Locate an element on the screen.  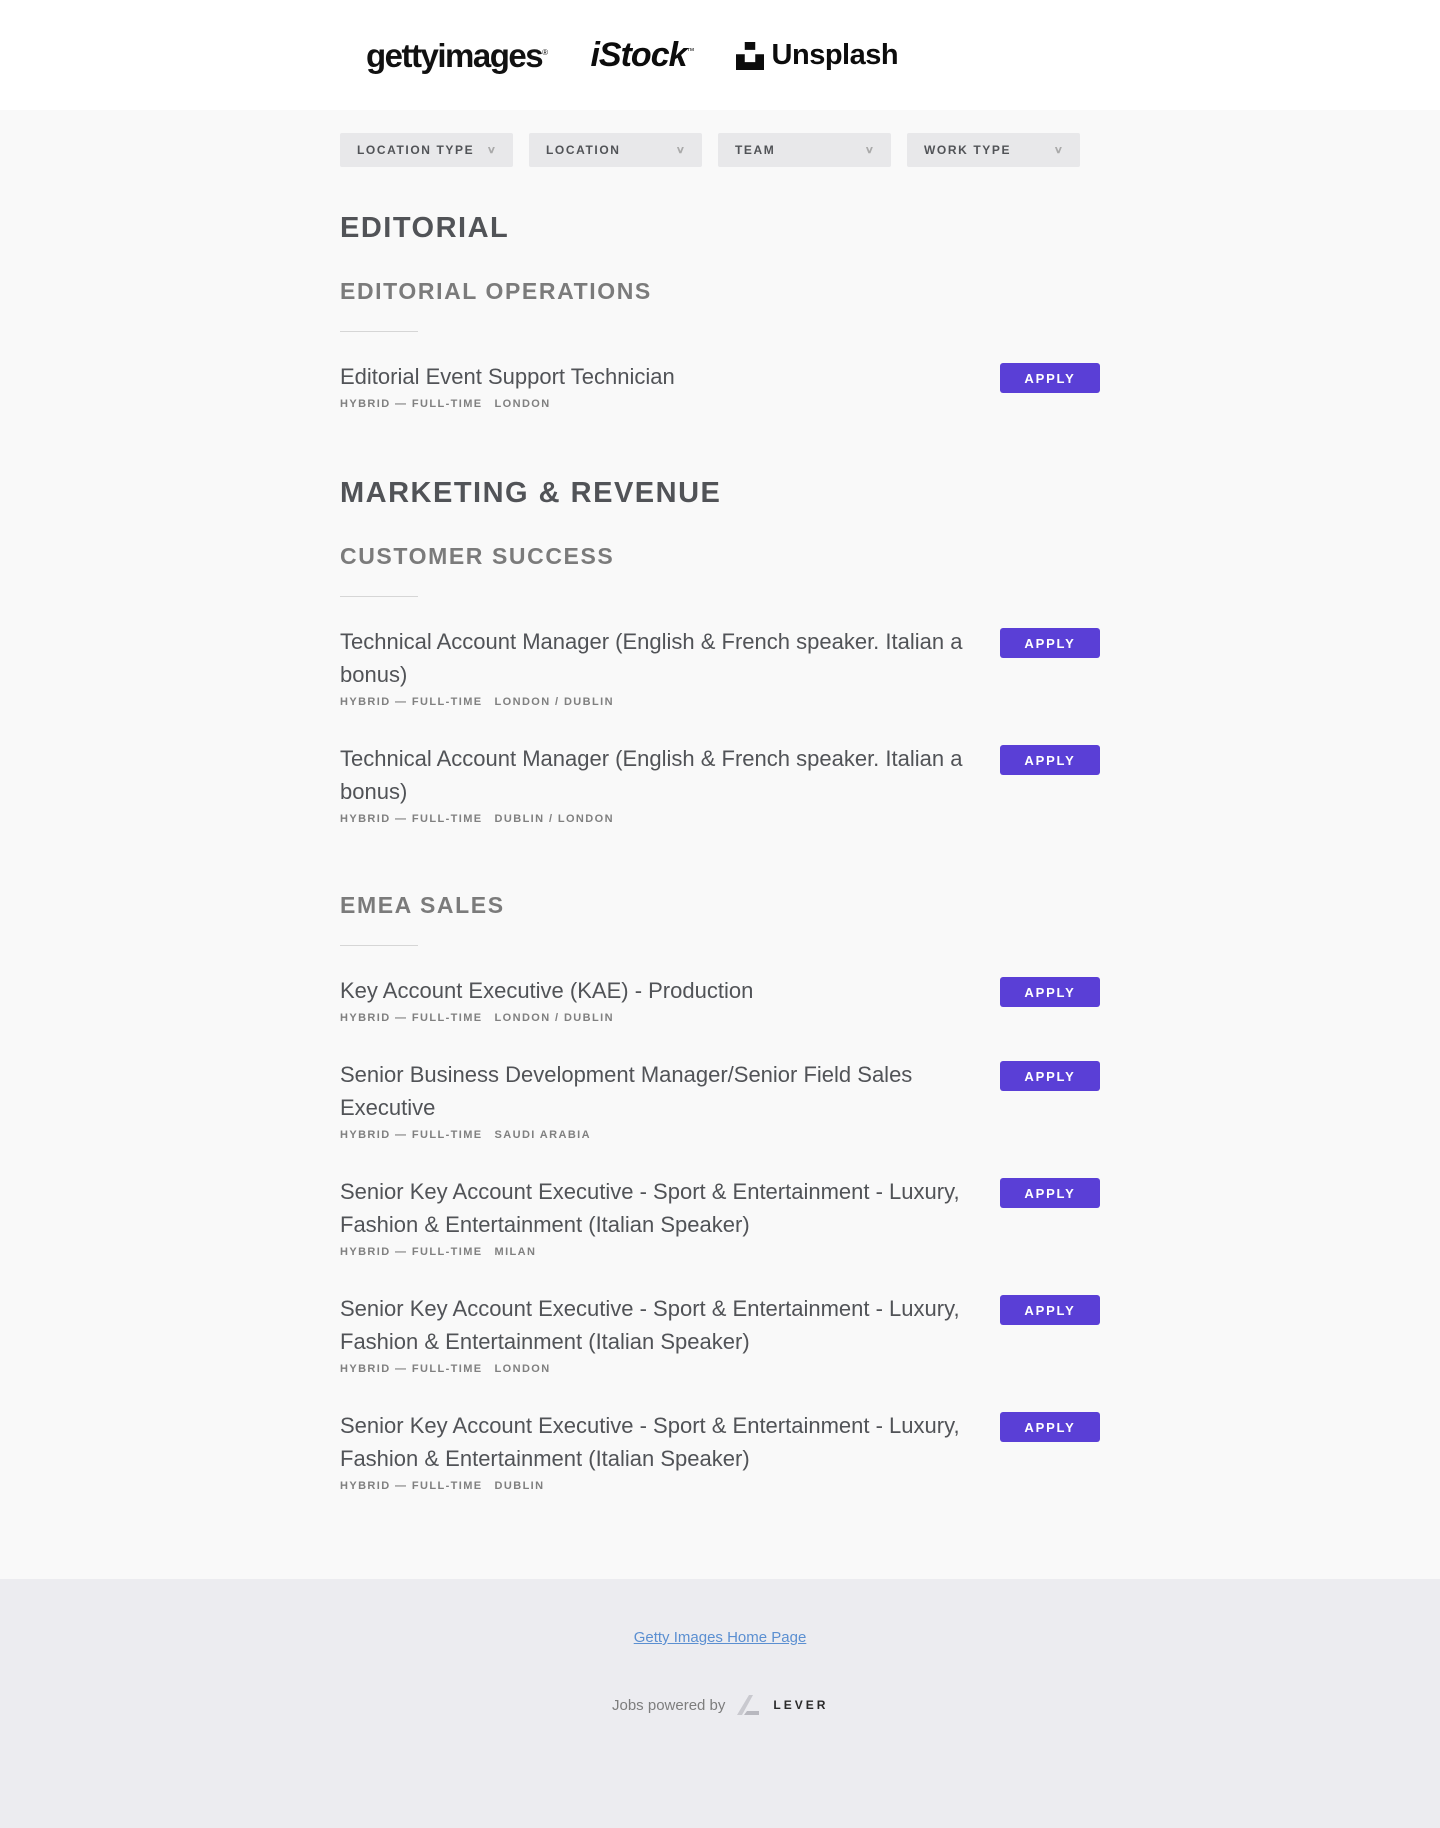
posting-title: Key Account Executive (KAE) - Production is located at coordinates (665, 990).